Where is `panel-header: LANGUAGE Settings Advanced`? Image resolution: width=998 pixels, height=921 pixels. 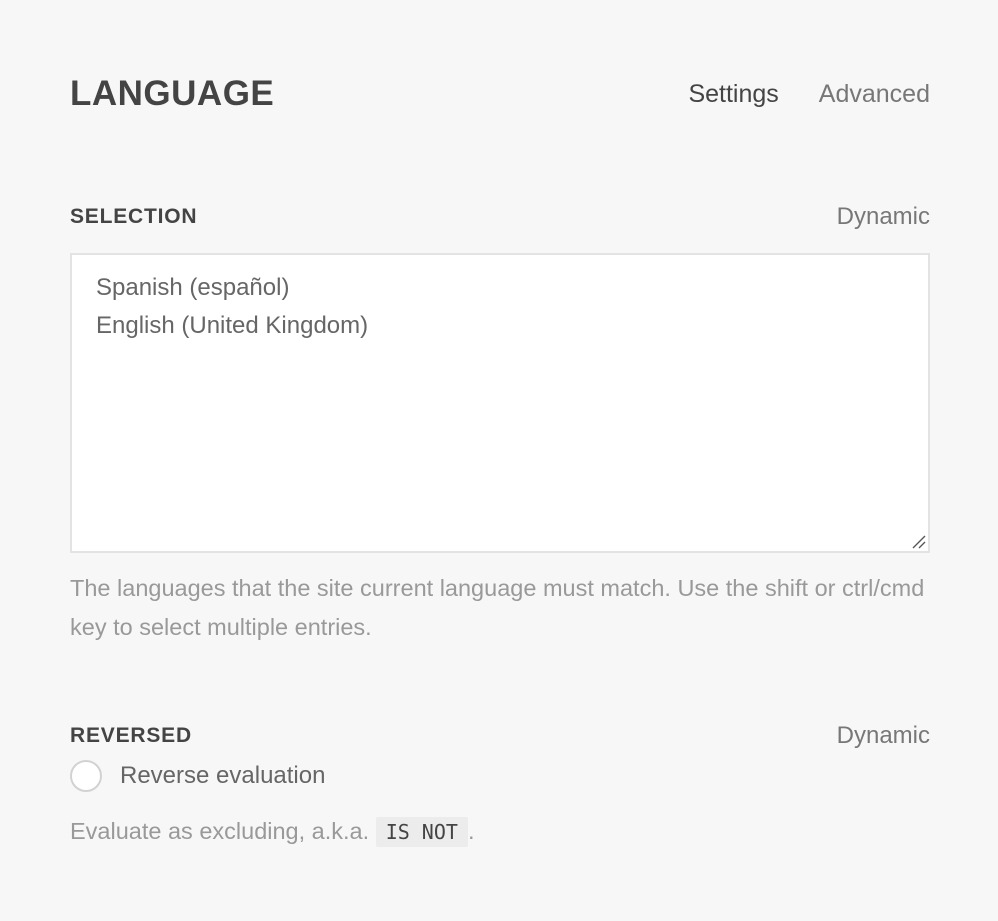 panel-header: LANGUAGE Settings Advanced is located at coordinates (500, 94).